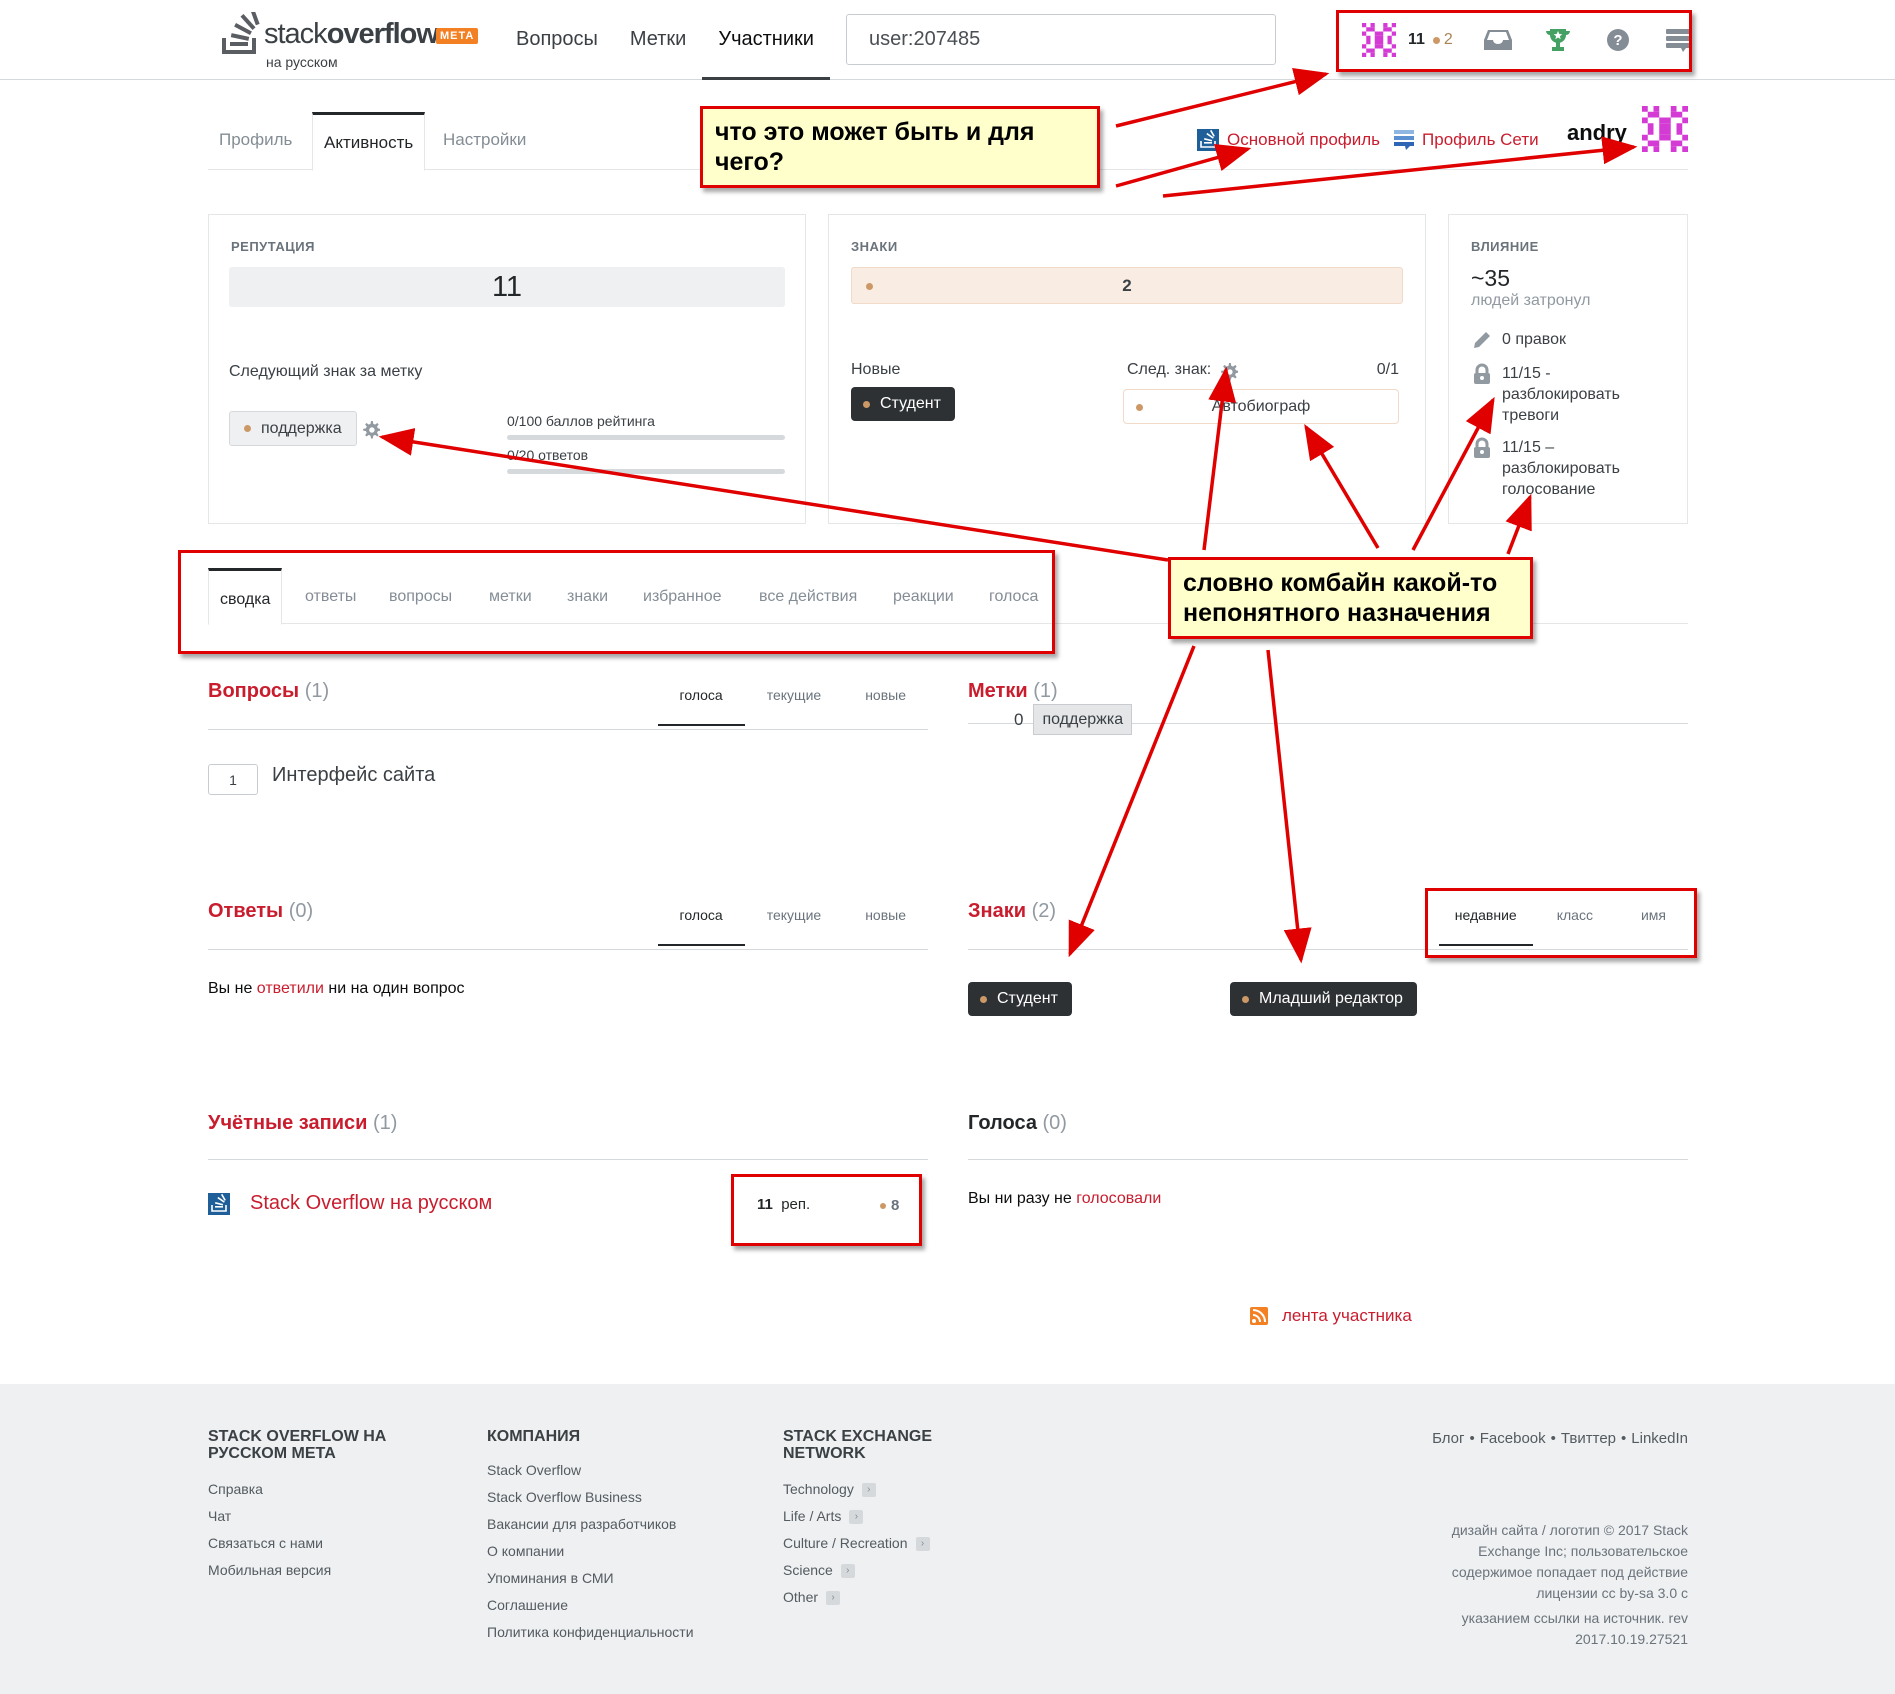  What do you see at coordinates (255, 141) in the screenshot?
I see `tab-profile: Профиль` at bounding box center [255, 141].